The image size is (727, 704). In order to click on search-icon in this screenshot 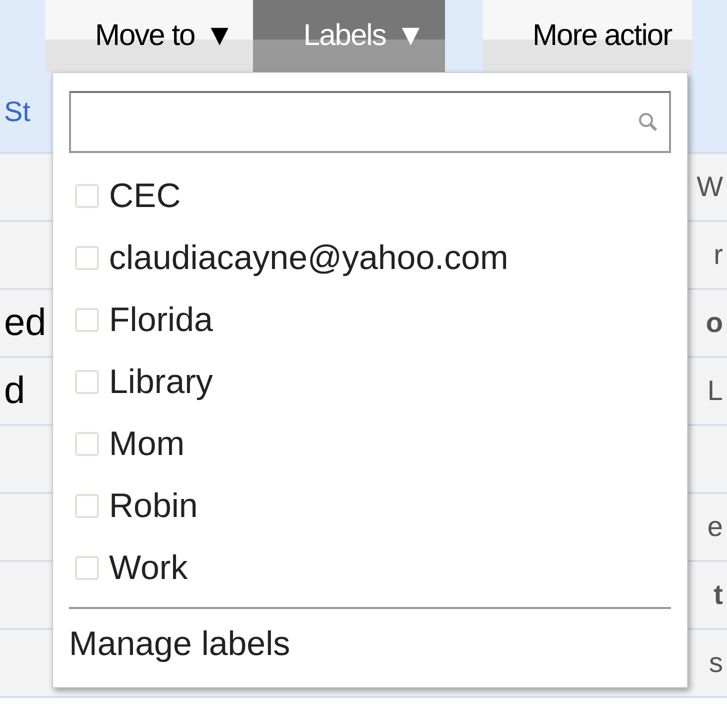, I will do `click(648, 122)`.